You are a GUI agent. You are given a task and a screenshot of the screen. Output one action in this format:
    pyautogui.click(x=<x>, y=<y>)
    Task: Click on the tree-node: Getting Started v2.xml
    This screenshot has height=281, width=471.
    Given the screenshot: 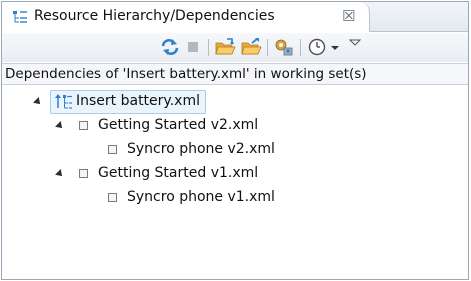 What is the action you would take?
    pyautogui.click(x=235, y=126)
    